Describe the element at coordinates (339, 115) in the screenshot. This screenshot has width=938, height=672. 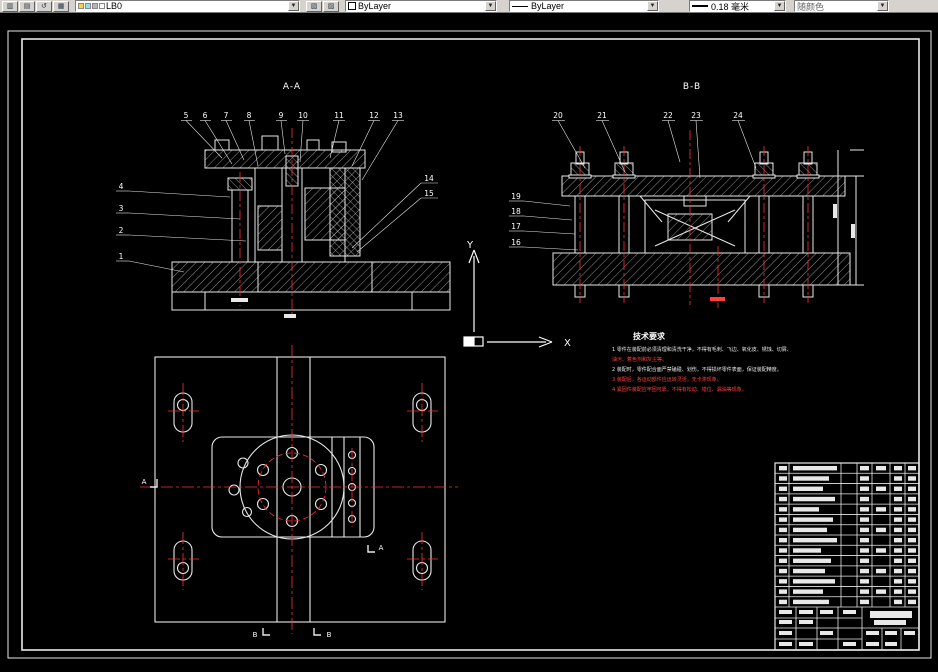
I see `part-label: 11` at that location.